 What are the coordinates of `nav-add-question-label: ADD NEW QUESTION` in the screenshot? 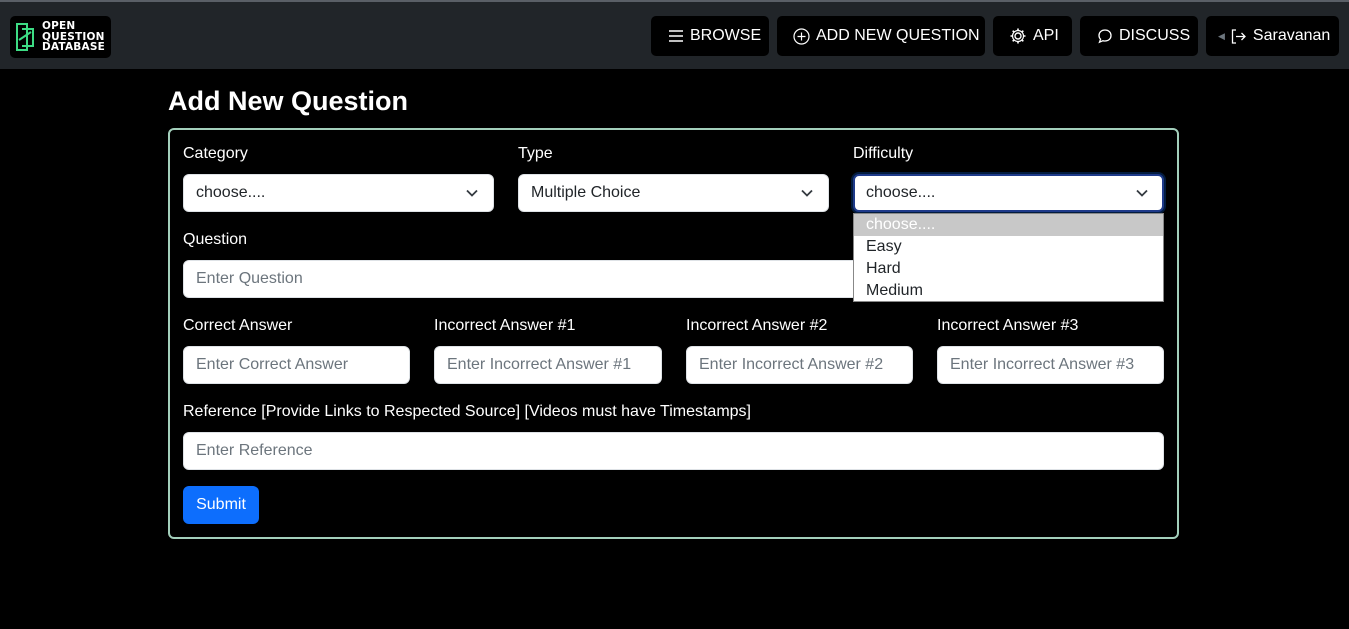 It's located at (898, 35).